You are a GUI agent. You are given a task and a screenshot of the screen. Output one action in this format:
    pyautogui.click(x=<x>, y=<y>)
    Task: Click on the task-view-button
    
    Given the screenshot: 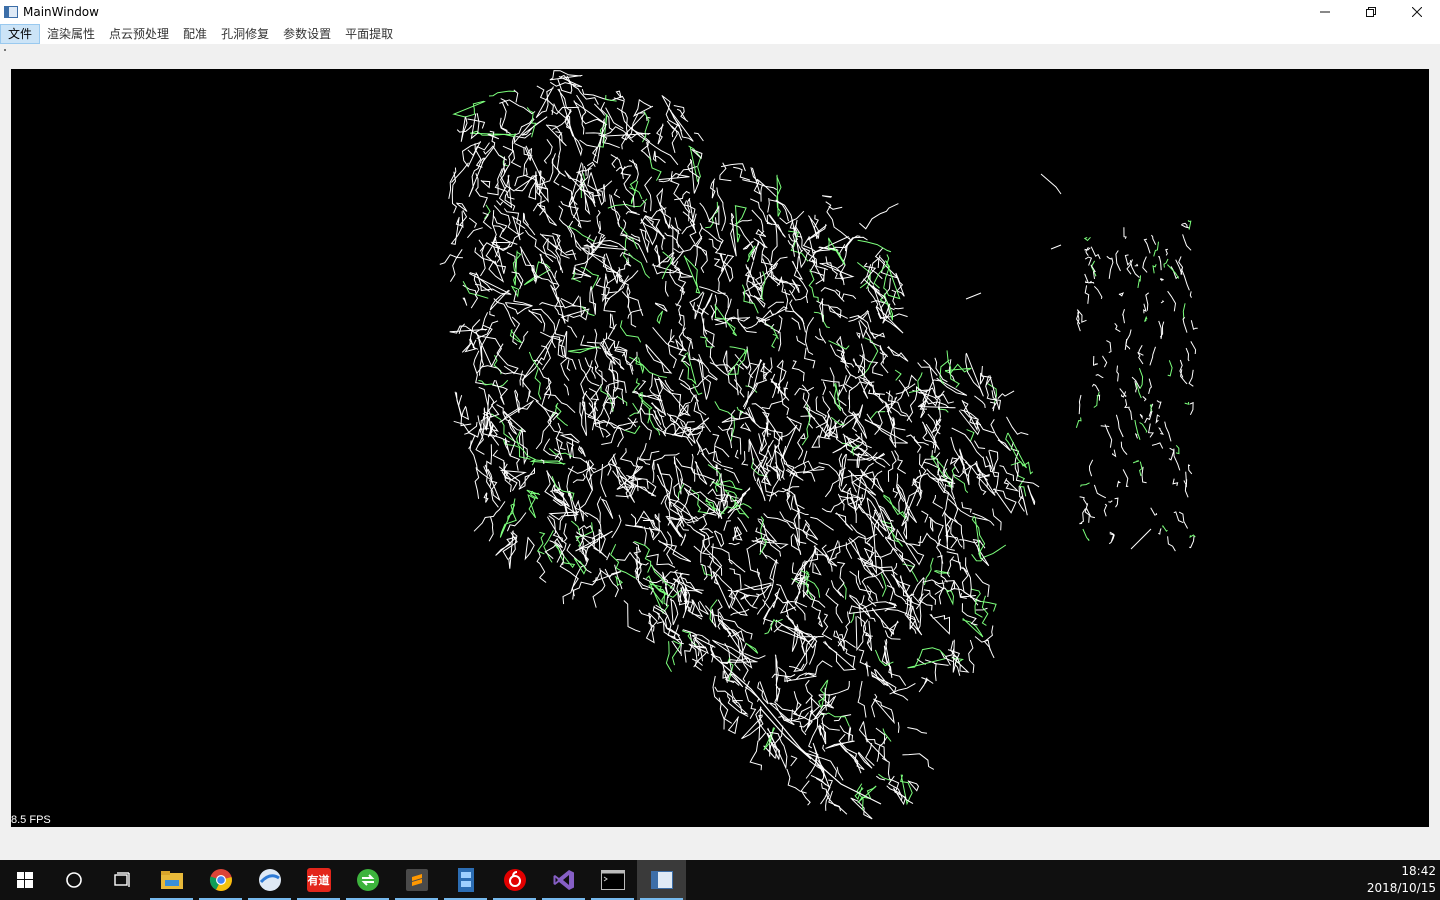 What is the action you would take?
    pyautogui.click(x=122, y=880)
    